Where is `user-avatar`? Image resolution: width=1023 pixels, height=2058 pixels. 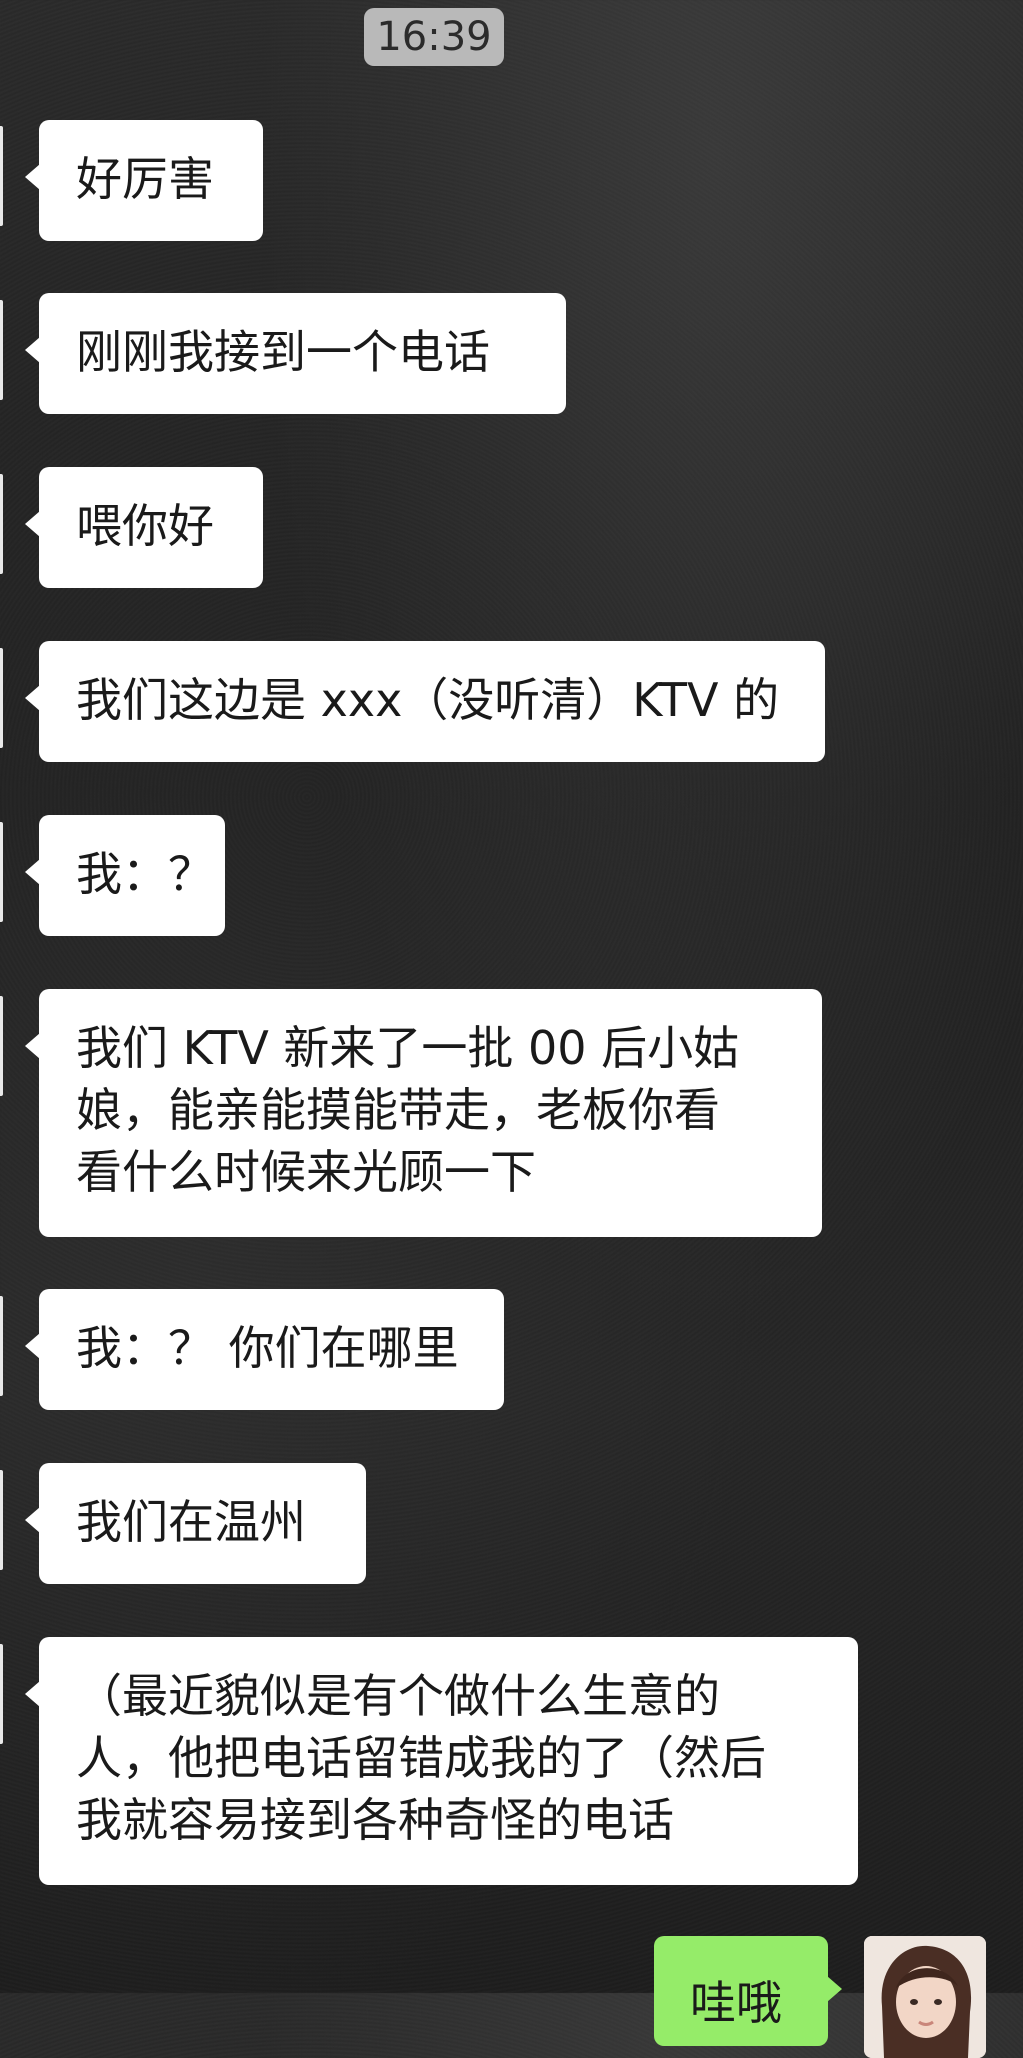
user-avatar is located at coordinates (925, 1997).